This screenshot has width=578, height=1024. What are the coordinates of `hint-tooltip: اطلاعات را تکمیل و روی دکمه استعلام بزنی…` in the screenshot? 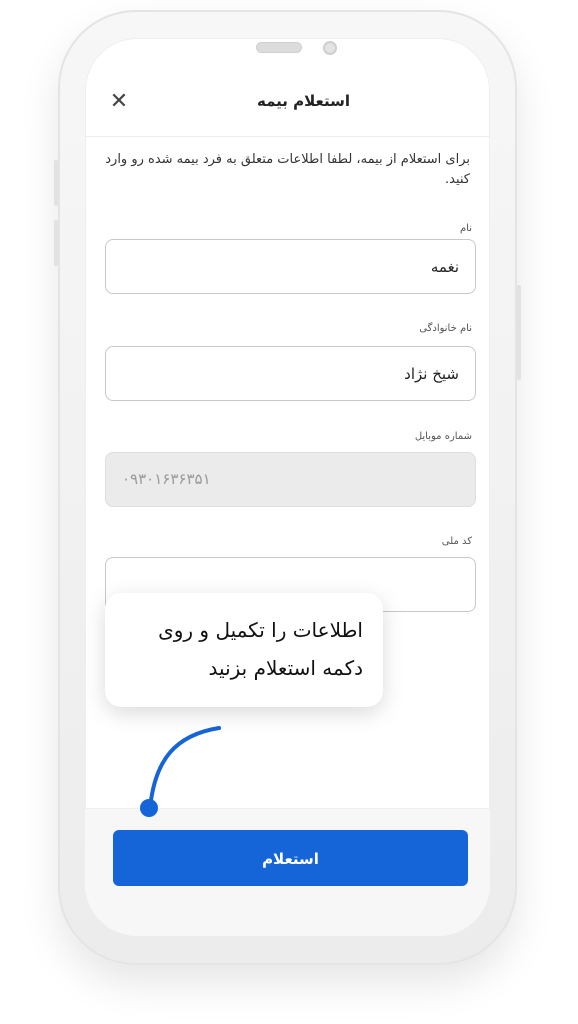 It's located at (244, 650).